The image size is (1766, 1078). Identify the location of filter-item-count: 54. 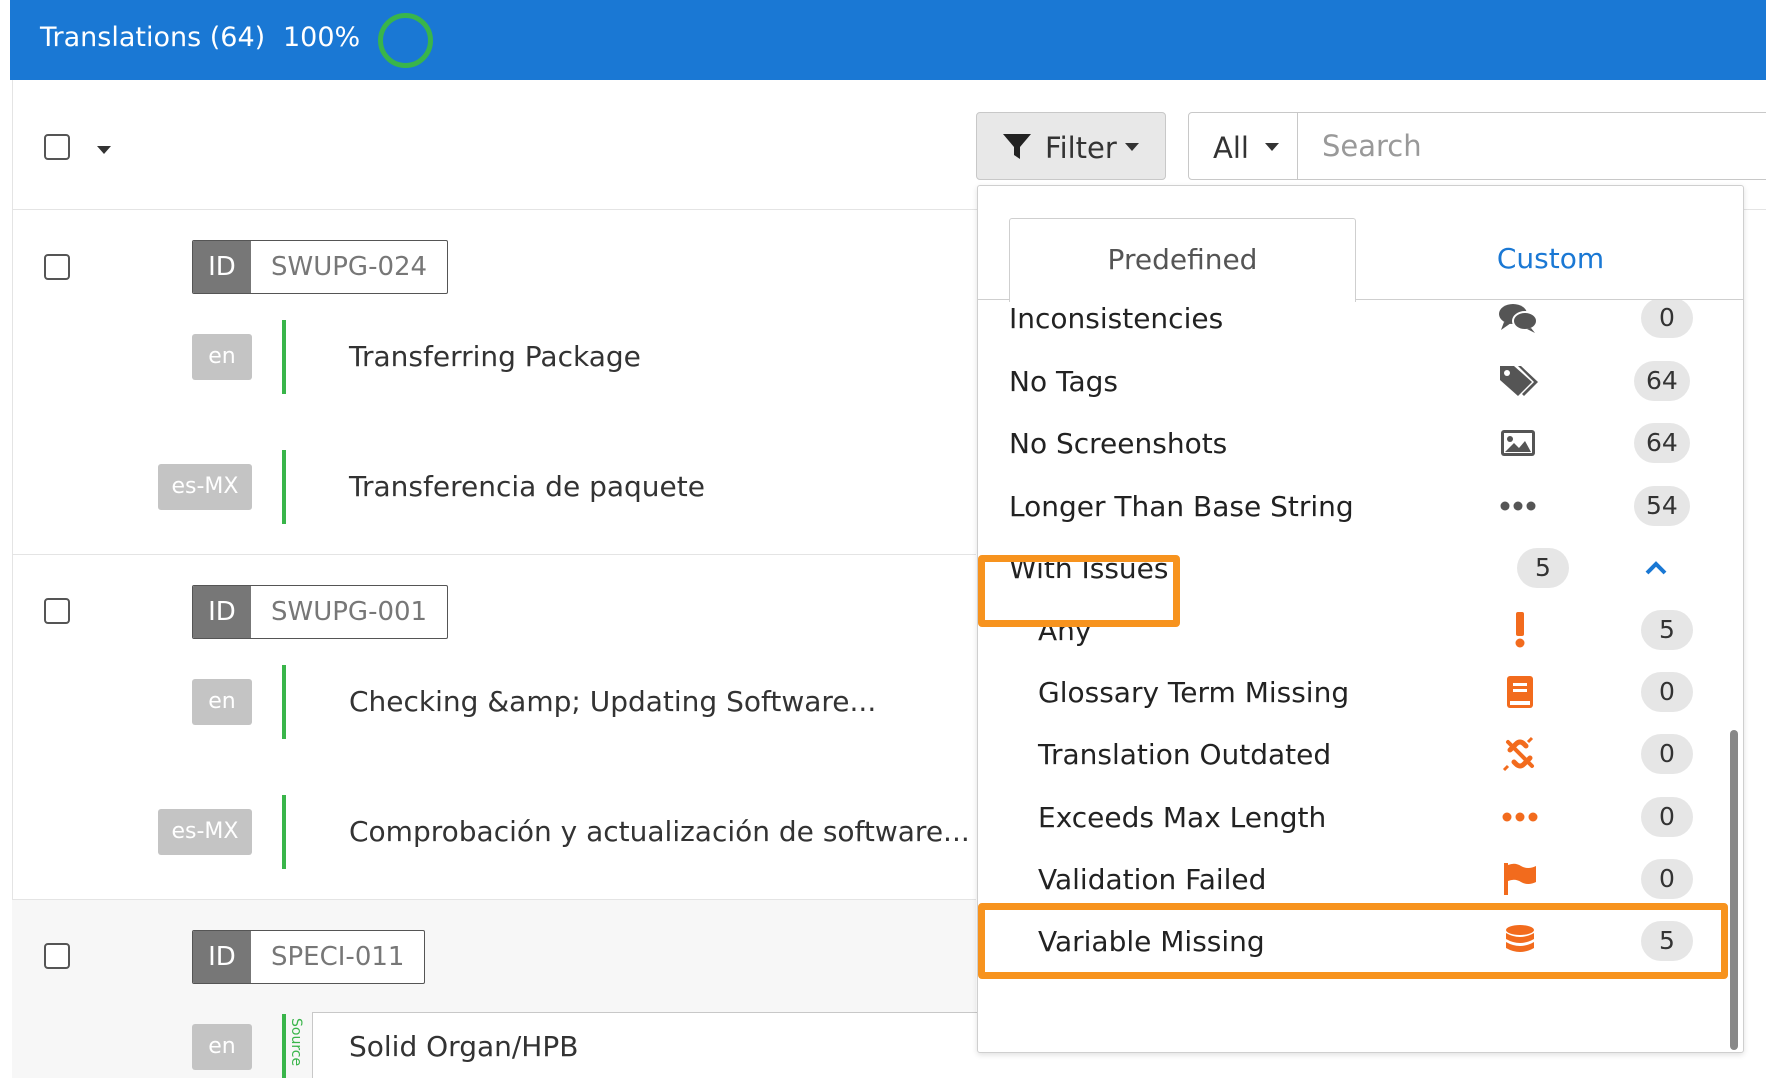
(1662, 506).